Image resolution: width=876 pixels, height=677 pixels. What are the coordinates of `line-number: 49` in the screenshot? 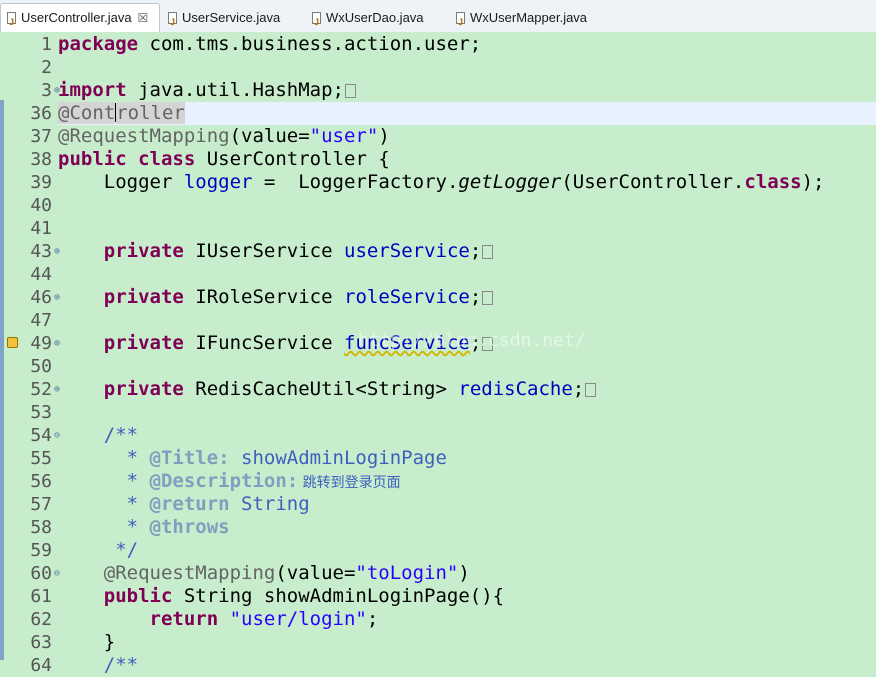 It's located at (41, 343).